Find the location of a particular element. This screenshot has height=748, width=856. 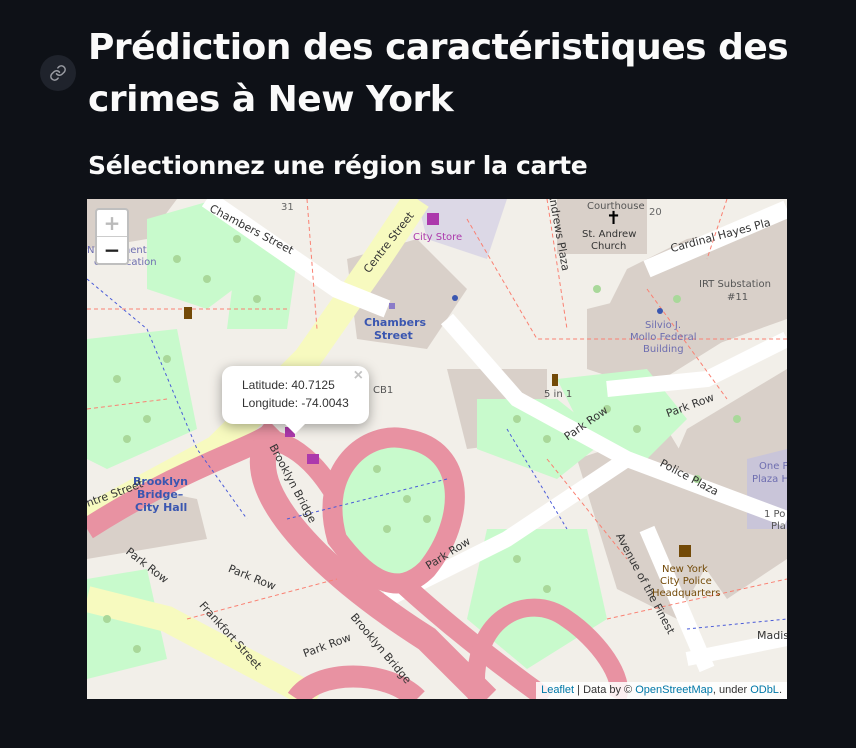

label-irt-substation: IRT Substation is located at coordinates (735, 284).